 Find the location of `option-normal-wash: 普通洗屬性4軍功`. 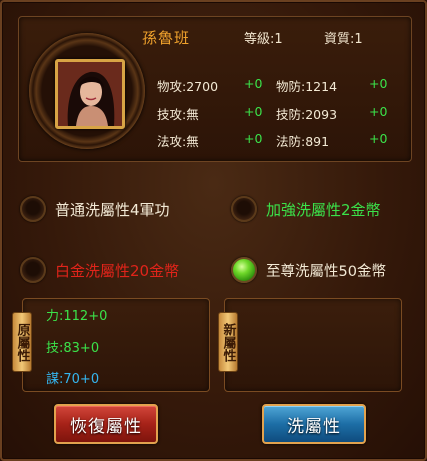

option-normal-wash: 普通洗屬性4軍功 is located at coordinates (95, 209).